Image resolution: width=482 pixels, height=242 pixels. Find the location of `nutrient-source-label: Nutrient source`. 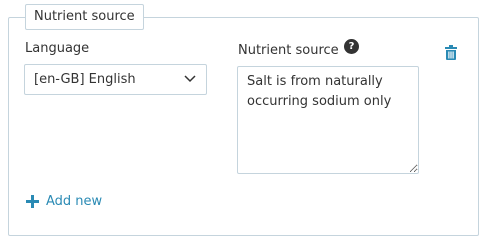

nutrient-source-label: Nutrient source is located at coordinates (288, 50).